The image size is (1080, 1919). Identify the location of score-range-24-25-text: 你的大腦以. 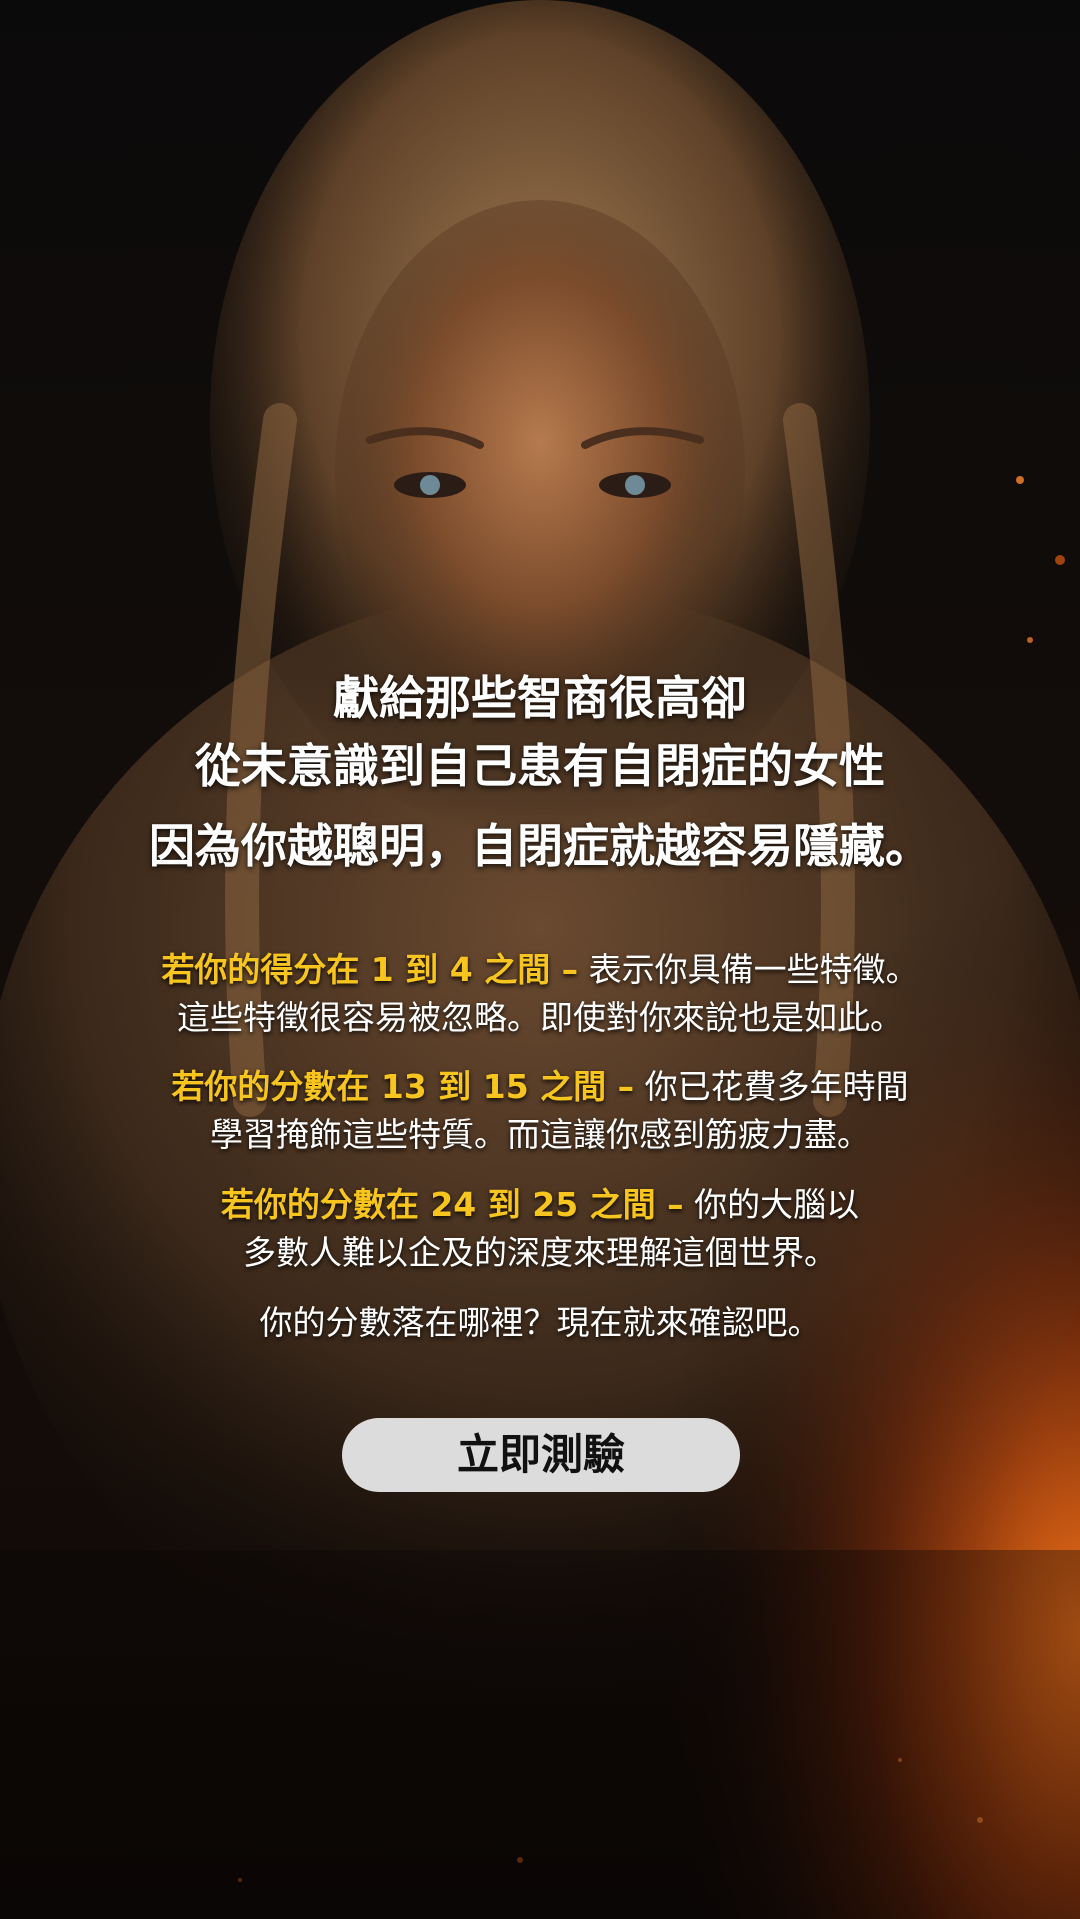
(771, 1204).